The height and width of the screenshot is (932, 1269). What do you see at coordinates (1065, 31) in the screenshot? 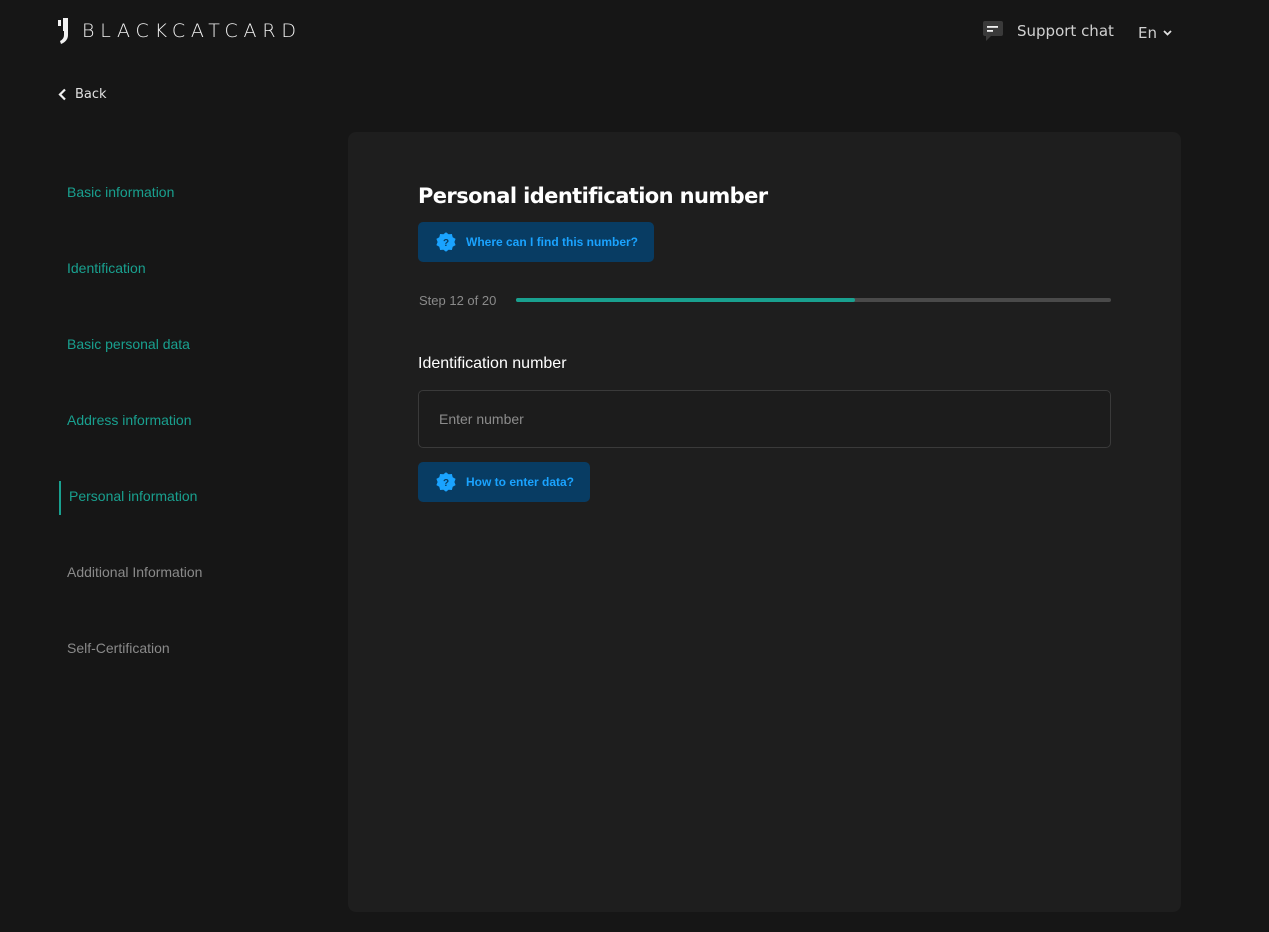
I see `support-chat-label: Support chat` at bounding box center [1065, 31].